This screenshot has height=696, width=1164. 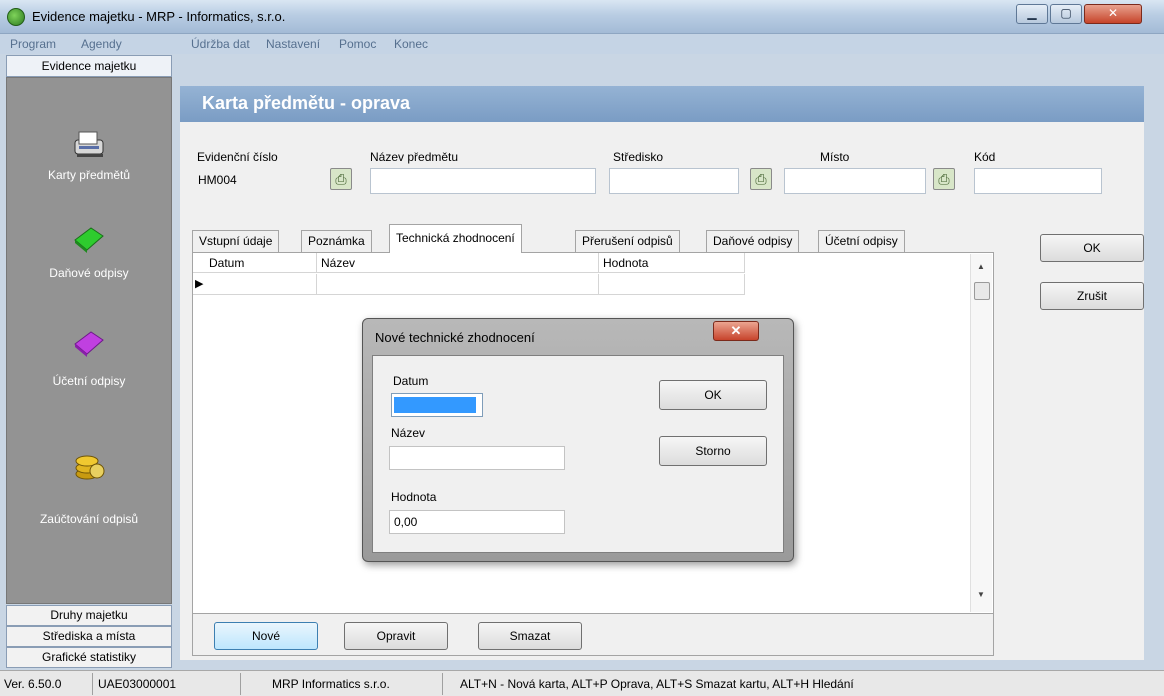 I want to click on dialog-body: Datum Název Hodnota 0,00 OK Storno, so click(x=578, y=454).